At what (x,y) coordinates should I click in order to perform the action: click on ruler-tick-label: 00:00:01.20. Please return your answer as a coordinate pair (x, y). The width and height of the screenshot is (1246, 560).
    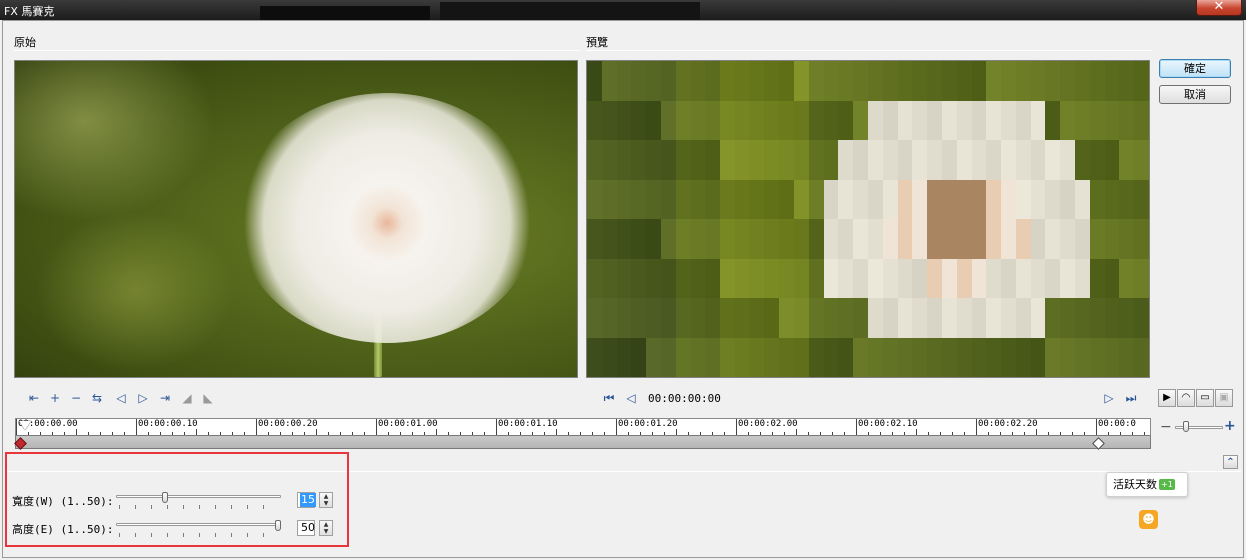
    Looking at the image, I should click on (648, 424).